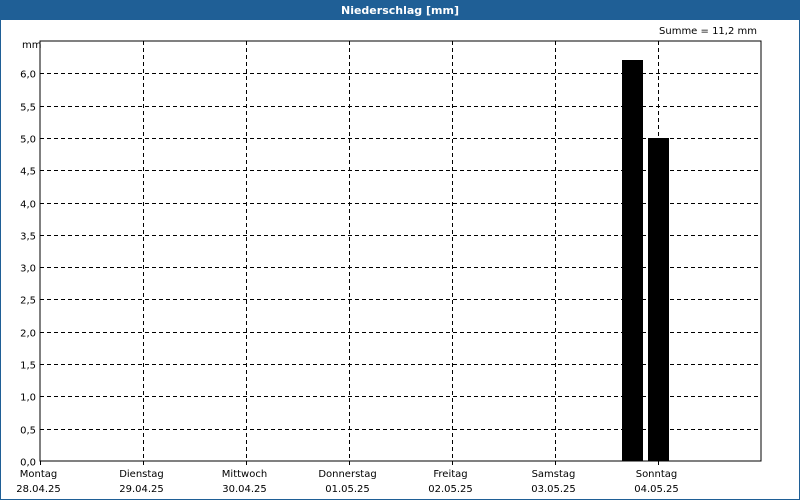 This screenshot has height=500, width=800. I want to click on x-tick-weekday: Montag, so click(38, 474).